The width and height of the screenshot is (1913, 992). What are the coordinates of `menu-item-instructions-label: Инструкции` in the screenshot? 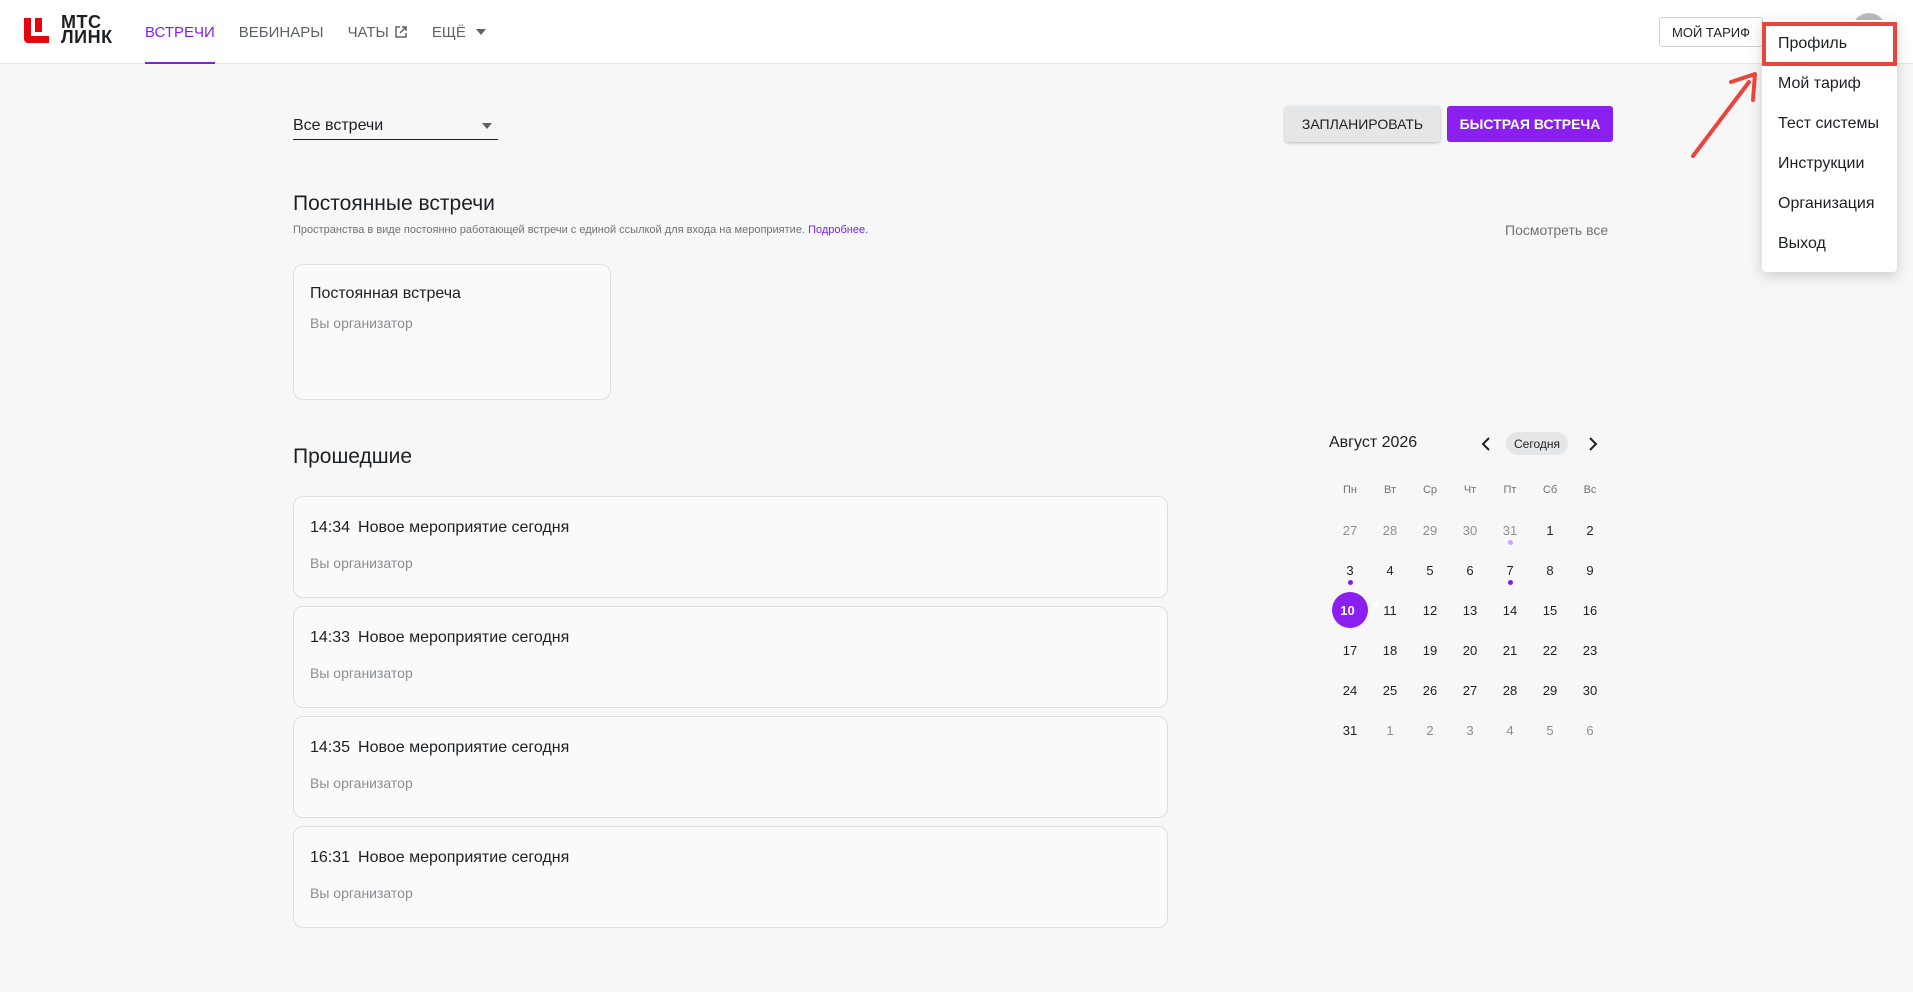 It's located at (1821, 163).